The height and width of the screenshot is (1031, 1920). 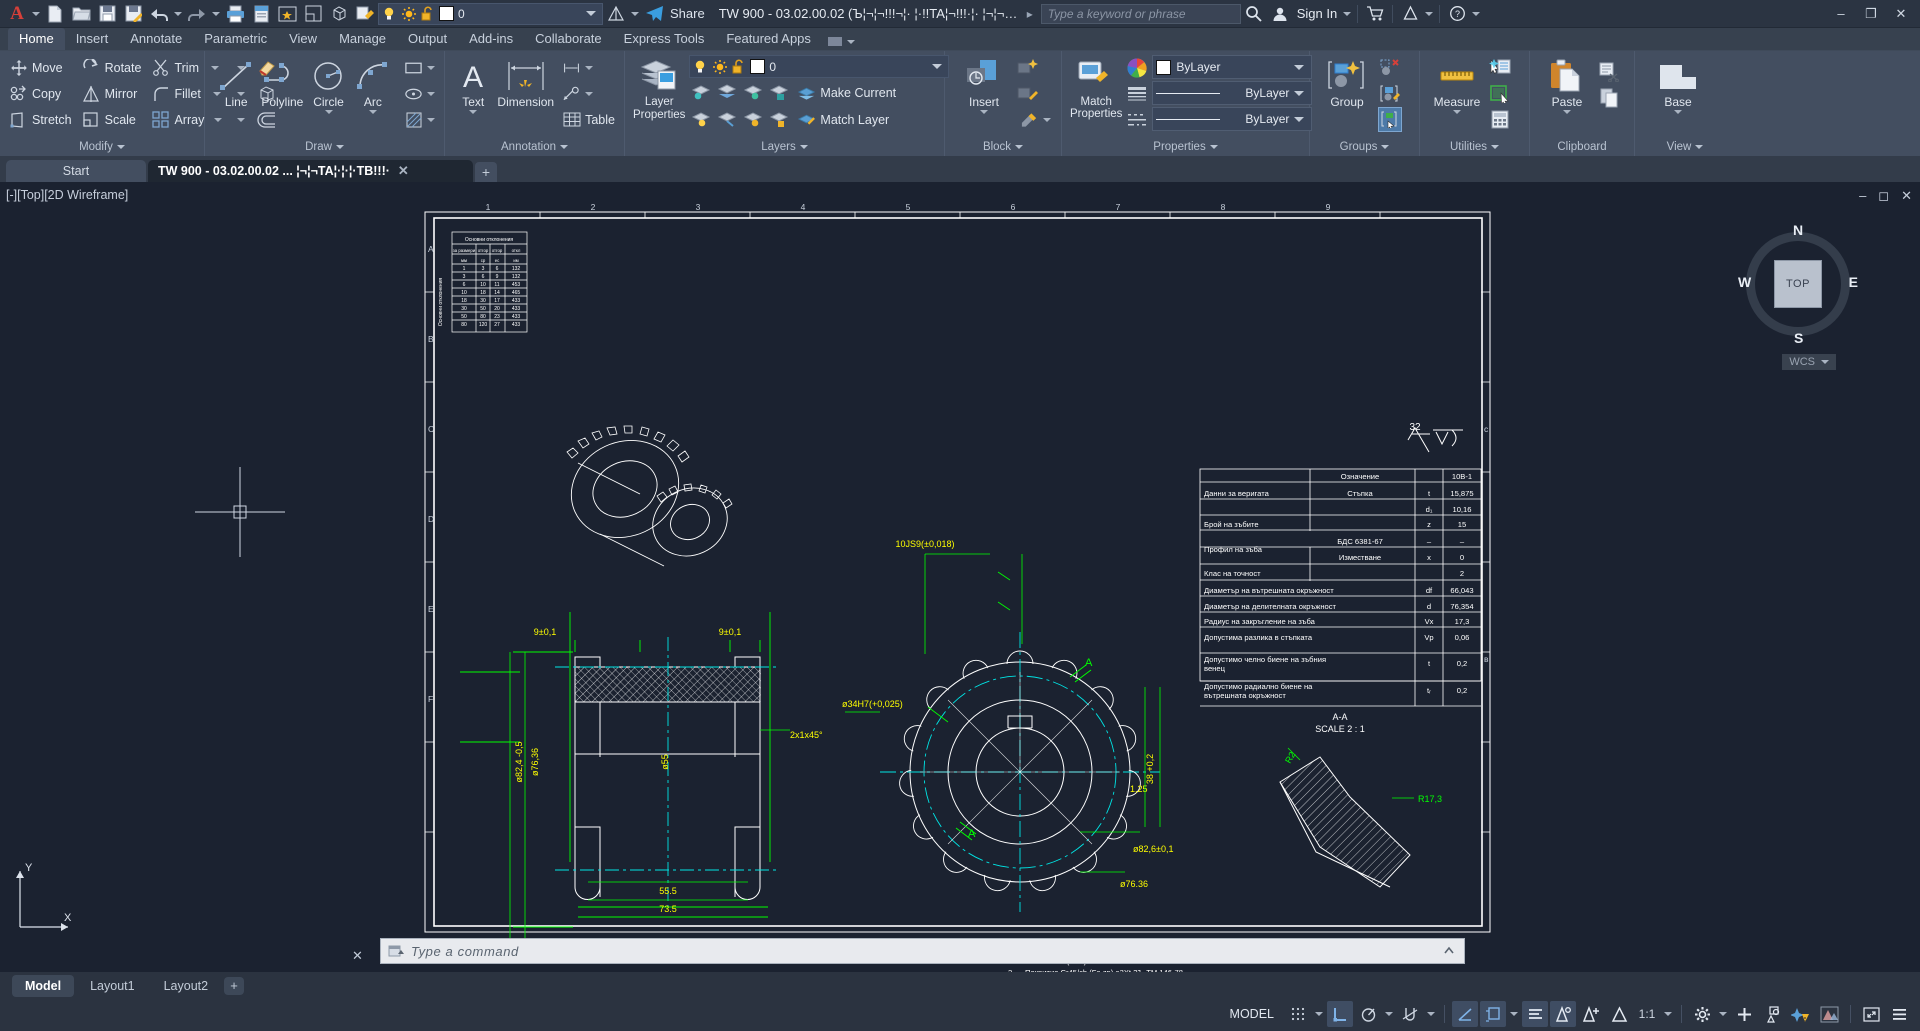 I want to click on lineweight-icon, so click(x=1137, y=93).